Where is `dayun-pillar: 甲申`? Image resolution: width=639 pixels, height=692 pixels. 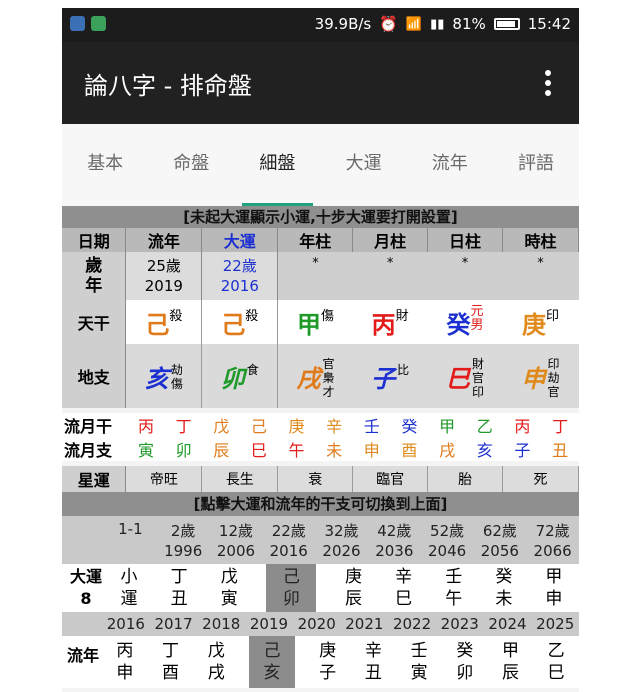
dayun-pillar: 甲申 is located at coordinates (554, 588).